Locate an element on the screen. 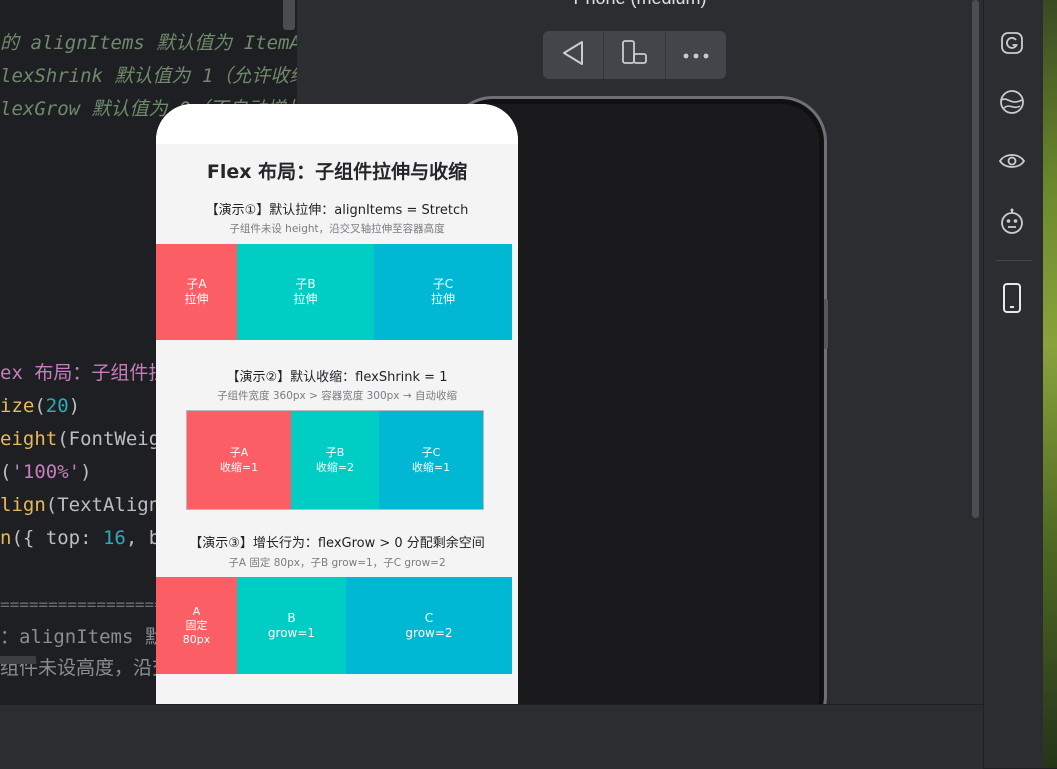  box-label: 固定 is located at coordinates (196, 625).